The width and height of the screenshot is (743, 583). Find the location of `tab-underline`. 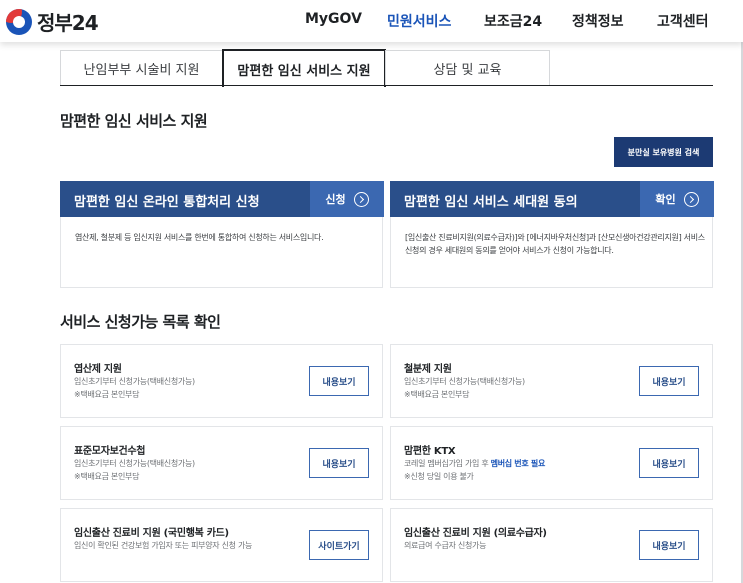

tab-underline is located at coordinates (386, 85).